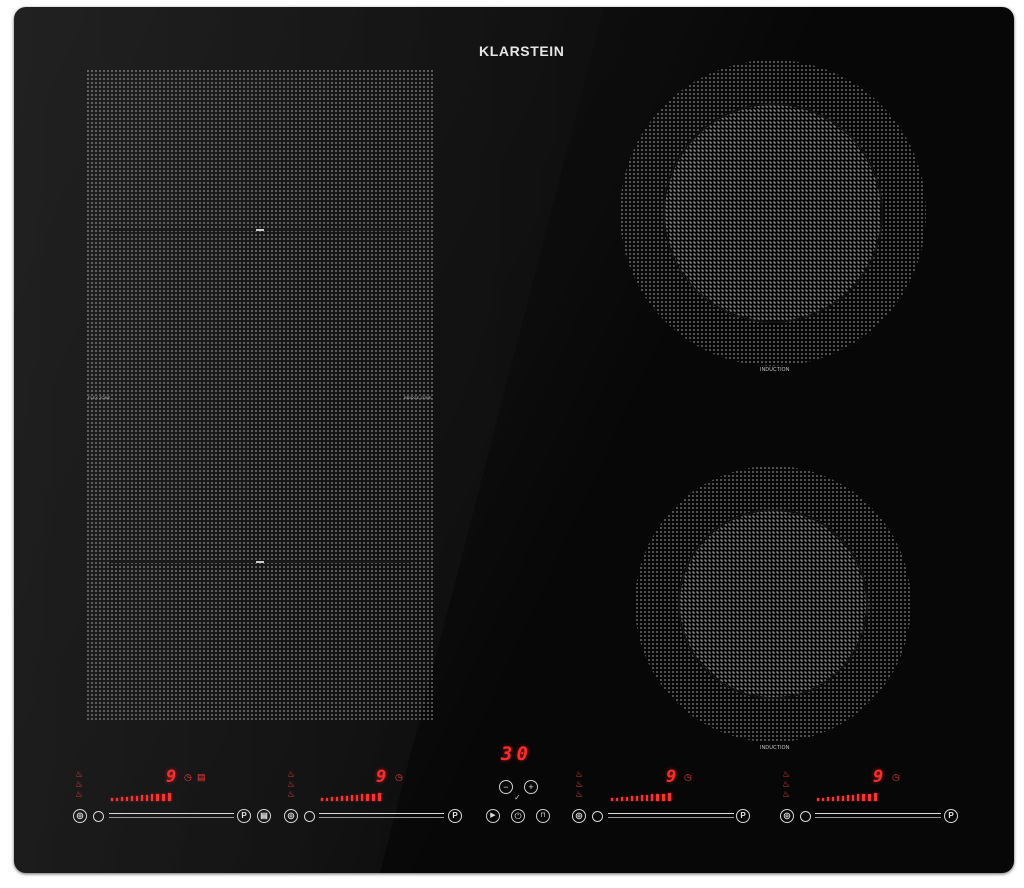 This screenshot has height=888, width=1024. I want to click on zone-3-pause-icon, so click(597, 816).